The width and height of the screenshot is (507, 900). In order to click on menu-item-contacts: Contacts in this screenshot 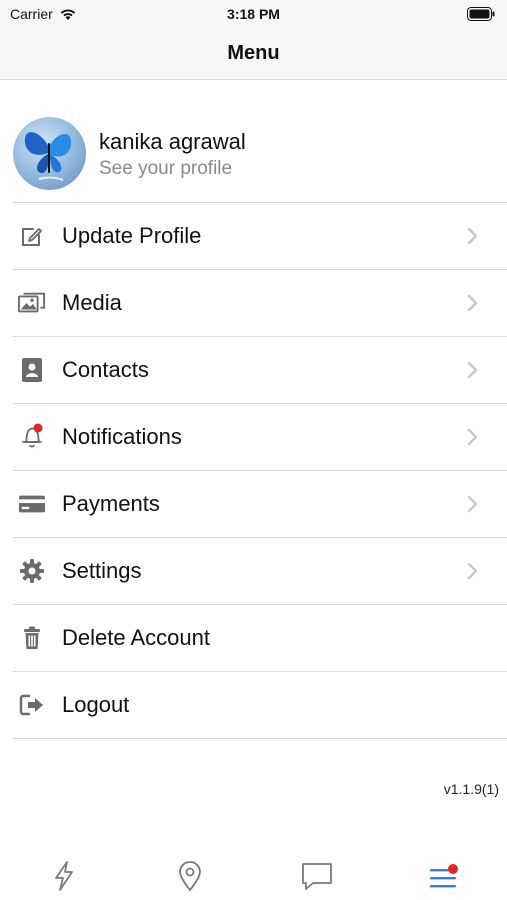, I will do `click(260, 370)`.